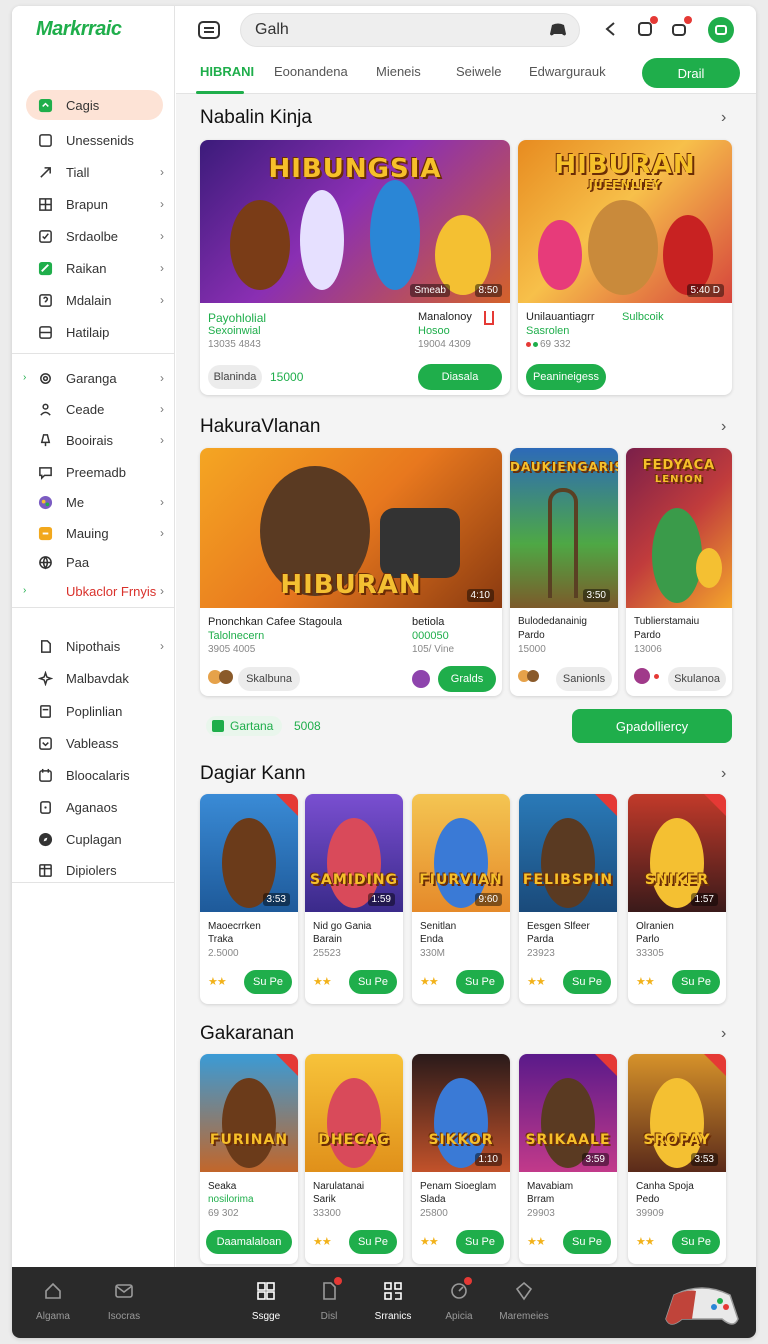  I want to click on green-square-icon, so click(218, 726).